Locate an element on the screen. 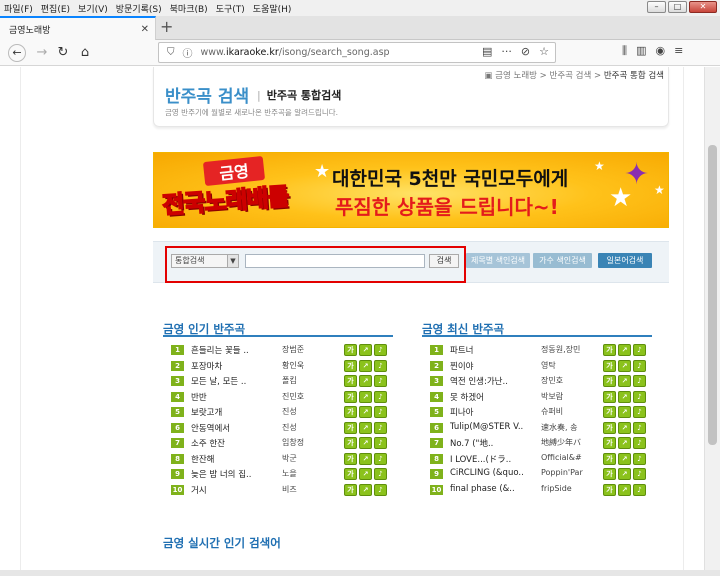 The width and height of the screenshot is (720, 576). title-index-search-button: 제목별 색인검색 is located at coordinates (498, 260).